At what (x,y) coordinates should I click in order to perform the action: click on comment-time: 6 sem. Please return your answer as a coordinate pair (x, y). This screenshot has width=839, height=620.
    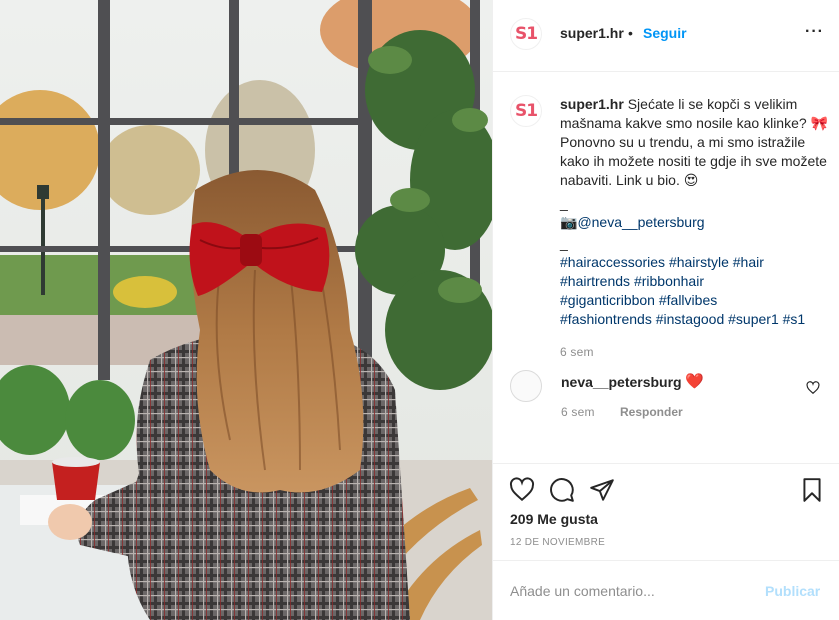
    Looking at the image, I should click on (578, 412).